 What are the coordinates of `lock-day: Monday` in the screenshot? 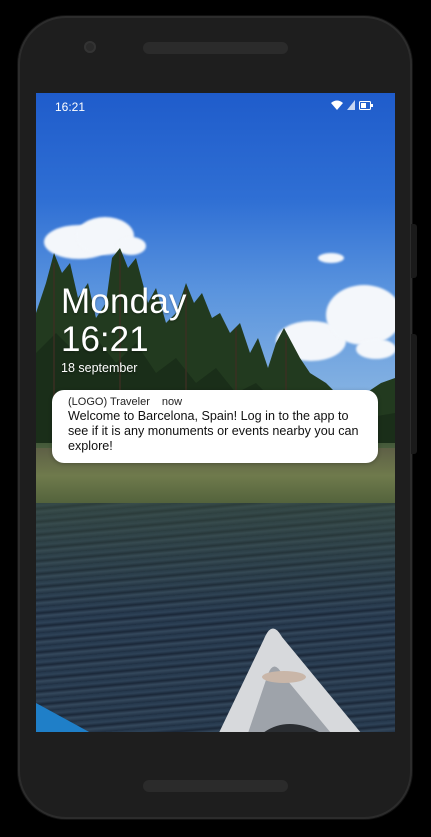 It's located at (124, 301).